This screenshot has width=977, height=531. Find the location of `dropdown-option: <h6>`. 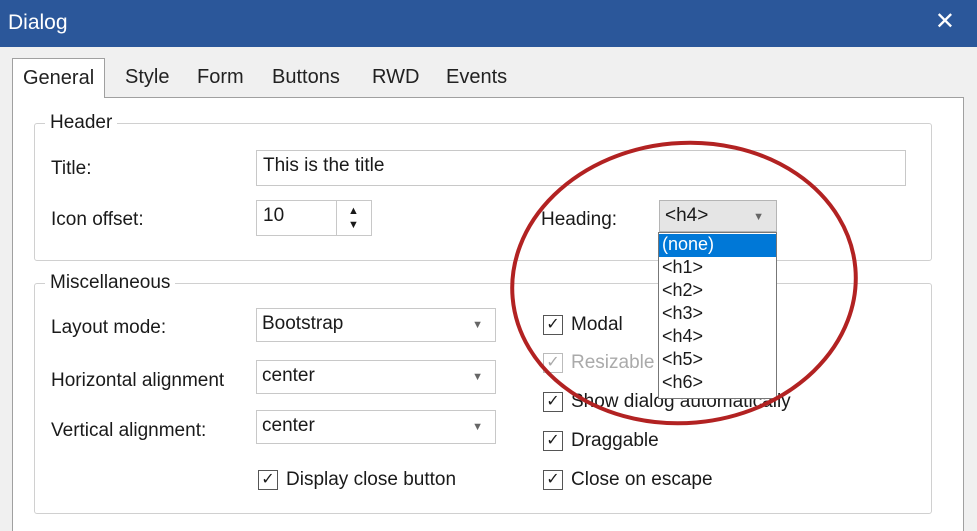

dropdown-option: <h6> is located at coordinates (717, 383).